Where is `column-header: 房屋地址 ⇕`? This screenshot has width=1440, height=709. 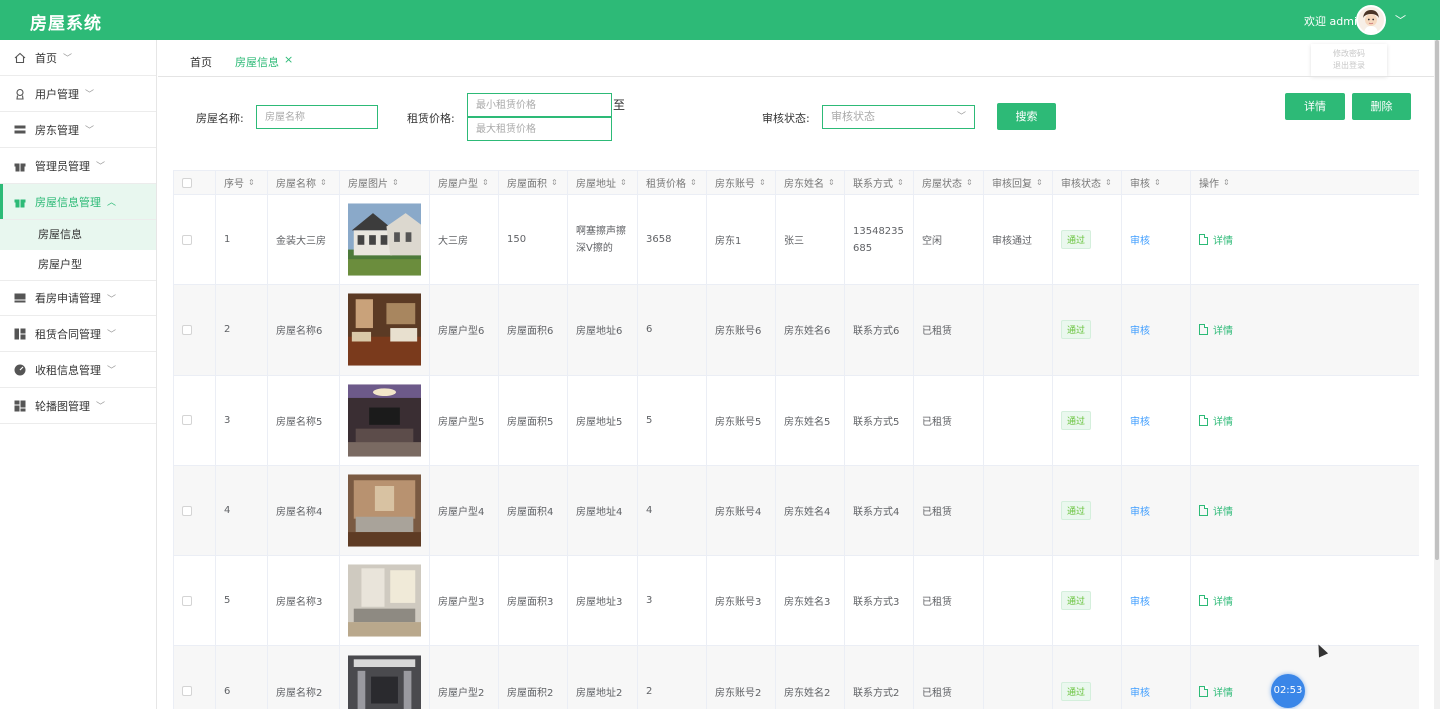
column-header: 房屋地址 ⇕ is located at coordinates (603, 182).